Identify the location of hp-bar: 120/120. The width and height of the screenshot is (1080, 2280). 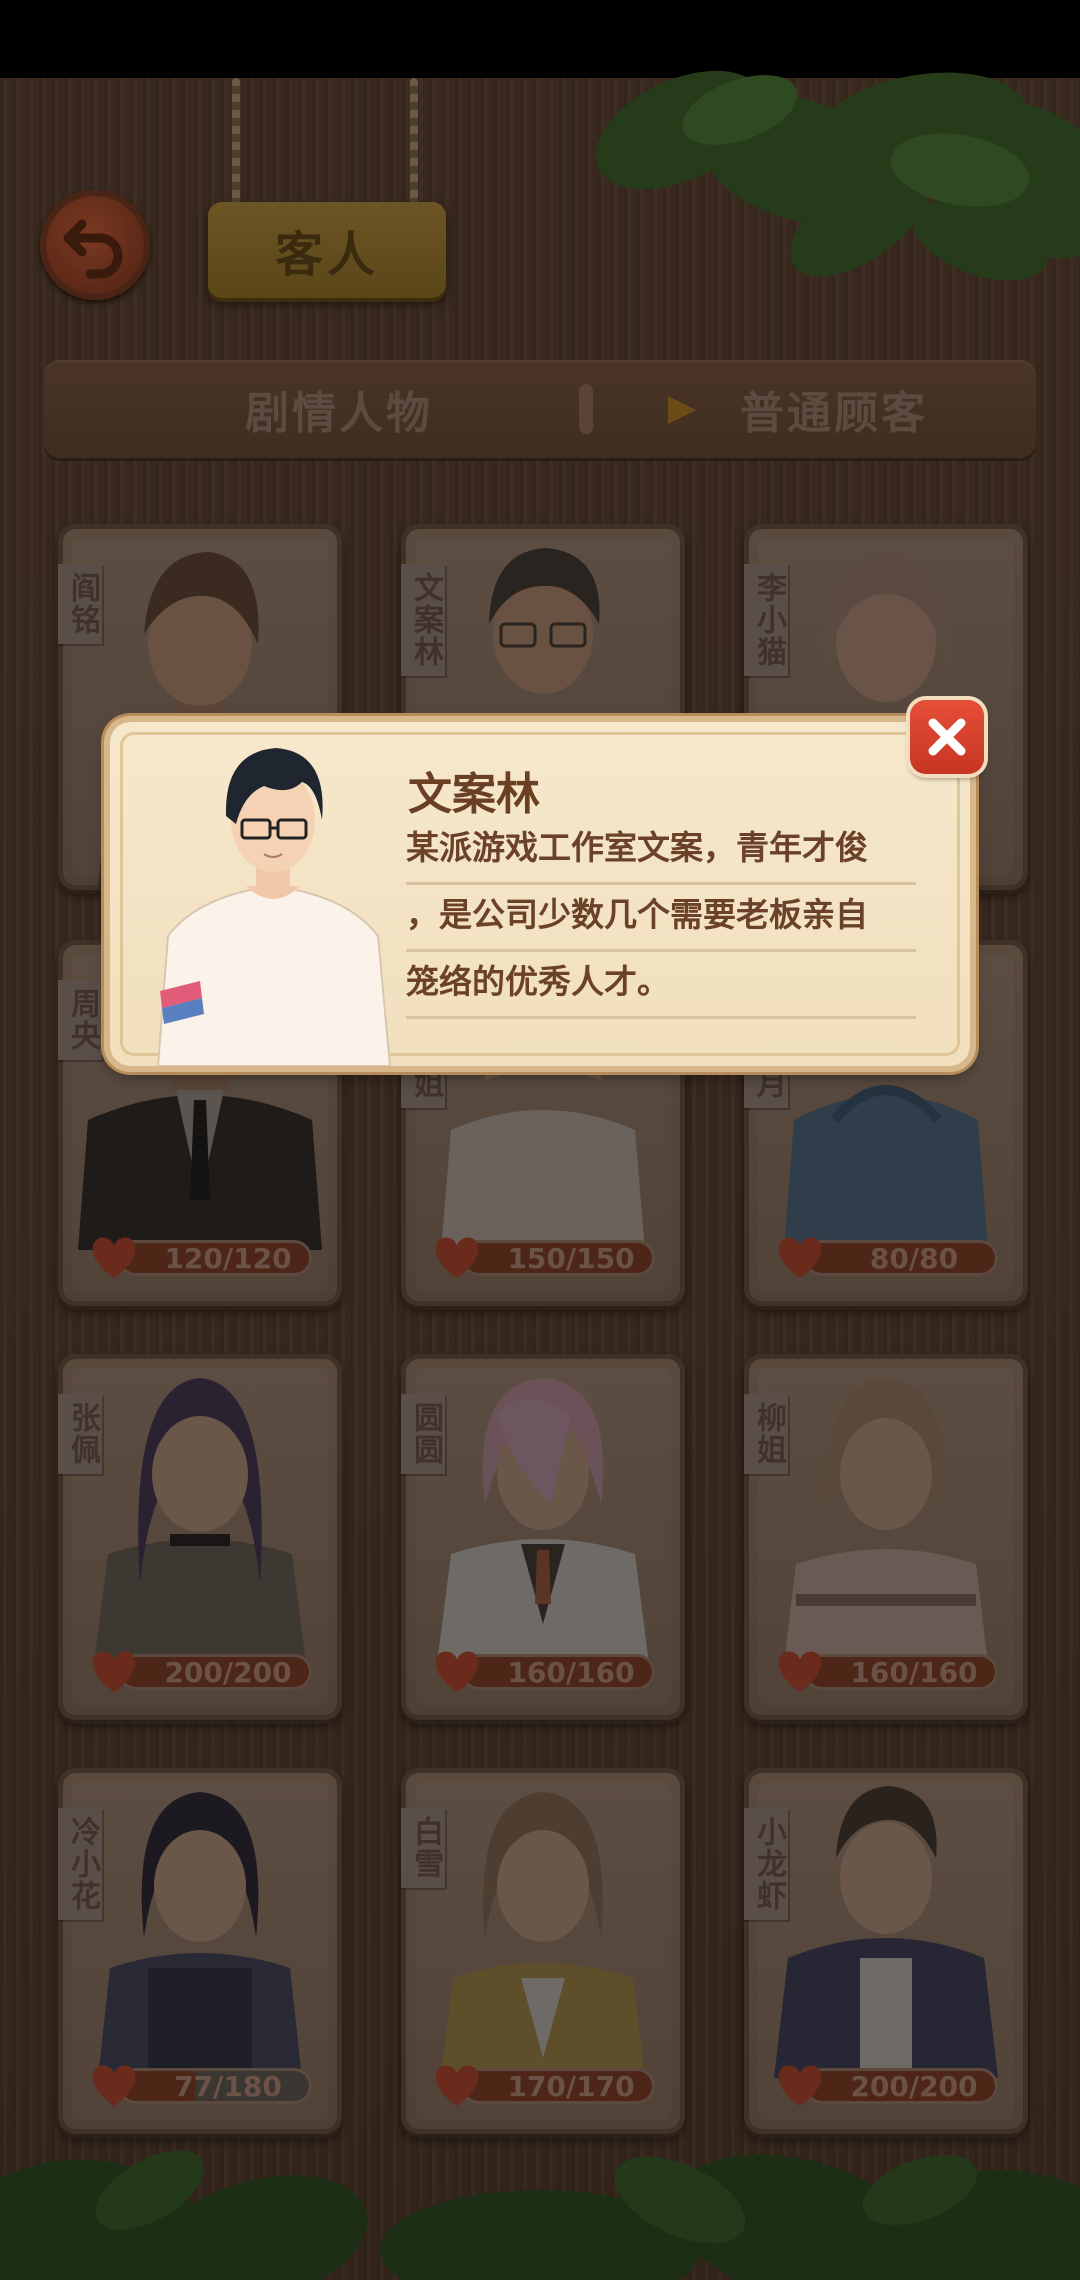
(200, 1257).